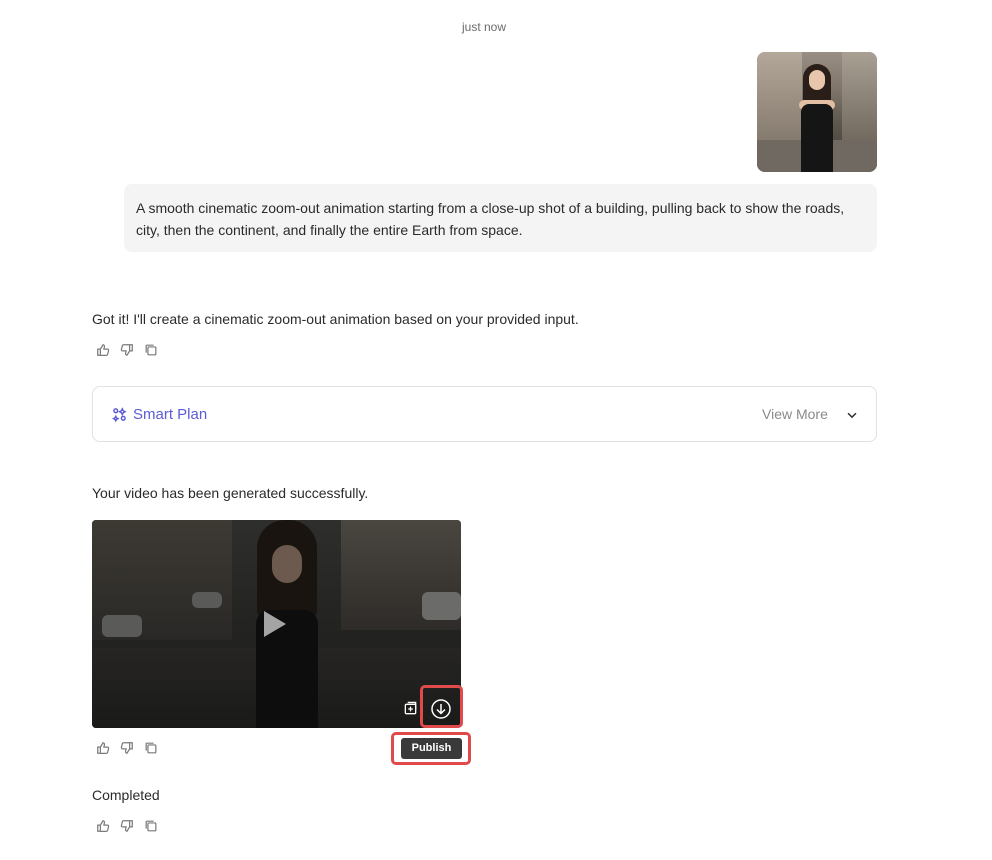  Describe the element at coordinates (484, 414) in the screenshot. I see `smart-plan-panel: Smart Plan View More` at that location.